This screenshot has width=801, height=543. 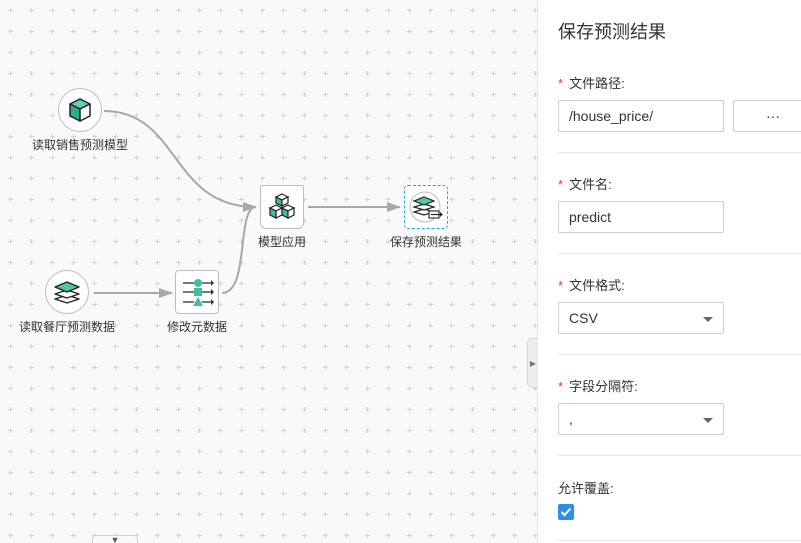 I want to click on node-apply-model: 模型应用, so click(x=282, y=217).